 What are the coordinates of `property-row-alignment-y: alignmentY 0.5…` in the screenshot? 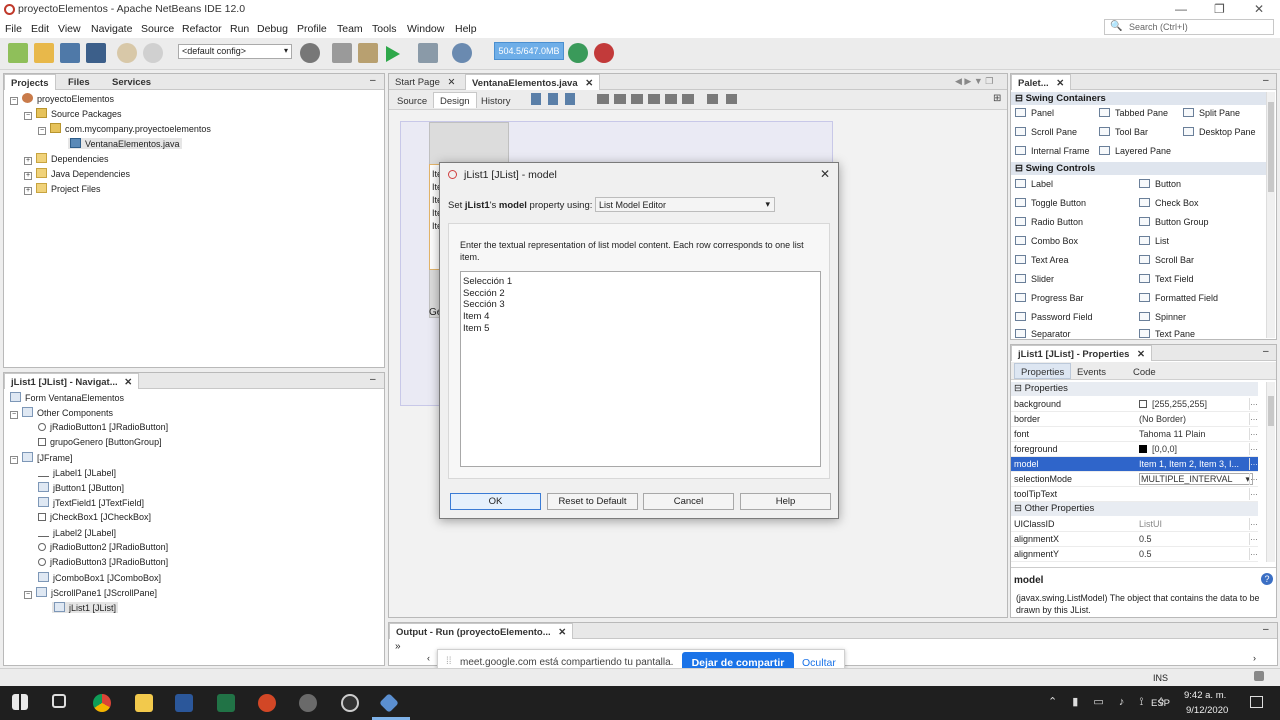 It's located at (1134, 554).